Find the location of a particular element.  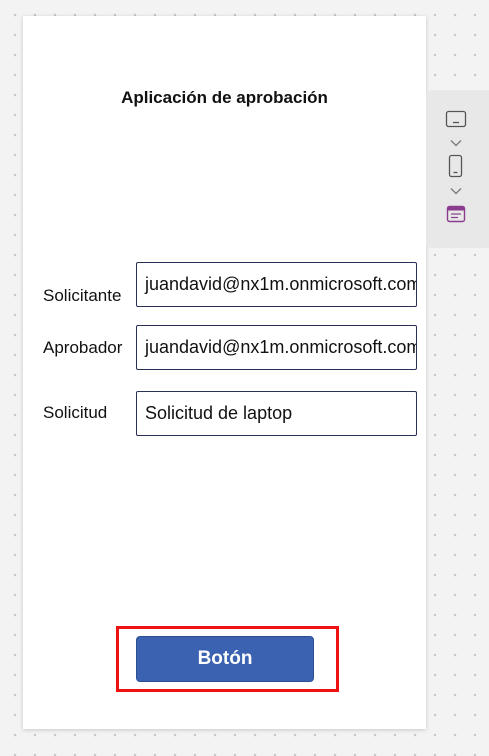

submit-button: Botón is located at coordinates (225, 659).